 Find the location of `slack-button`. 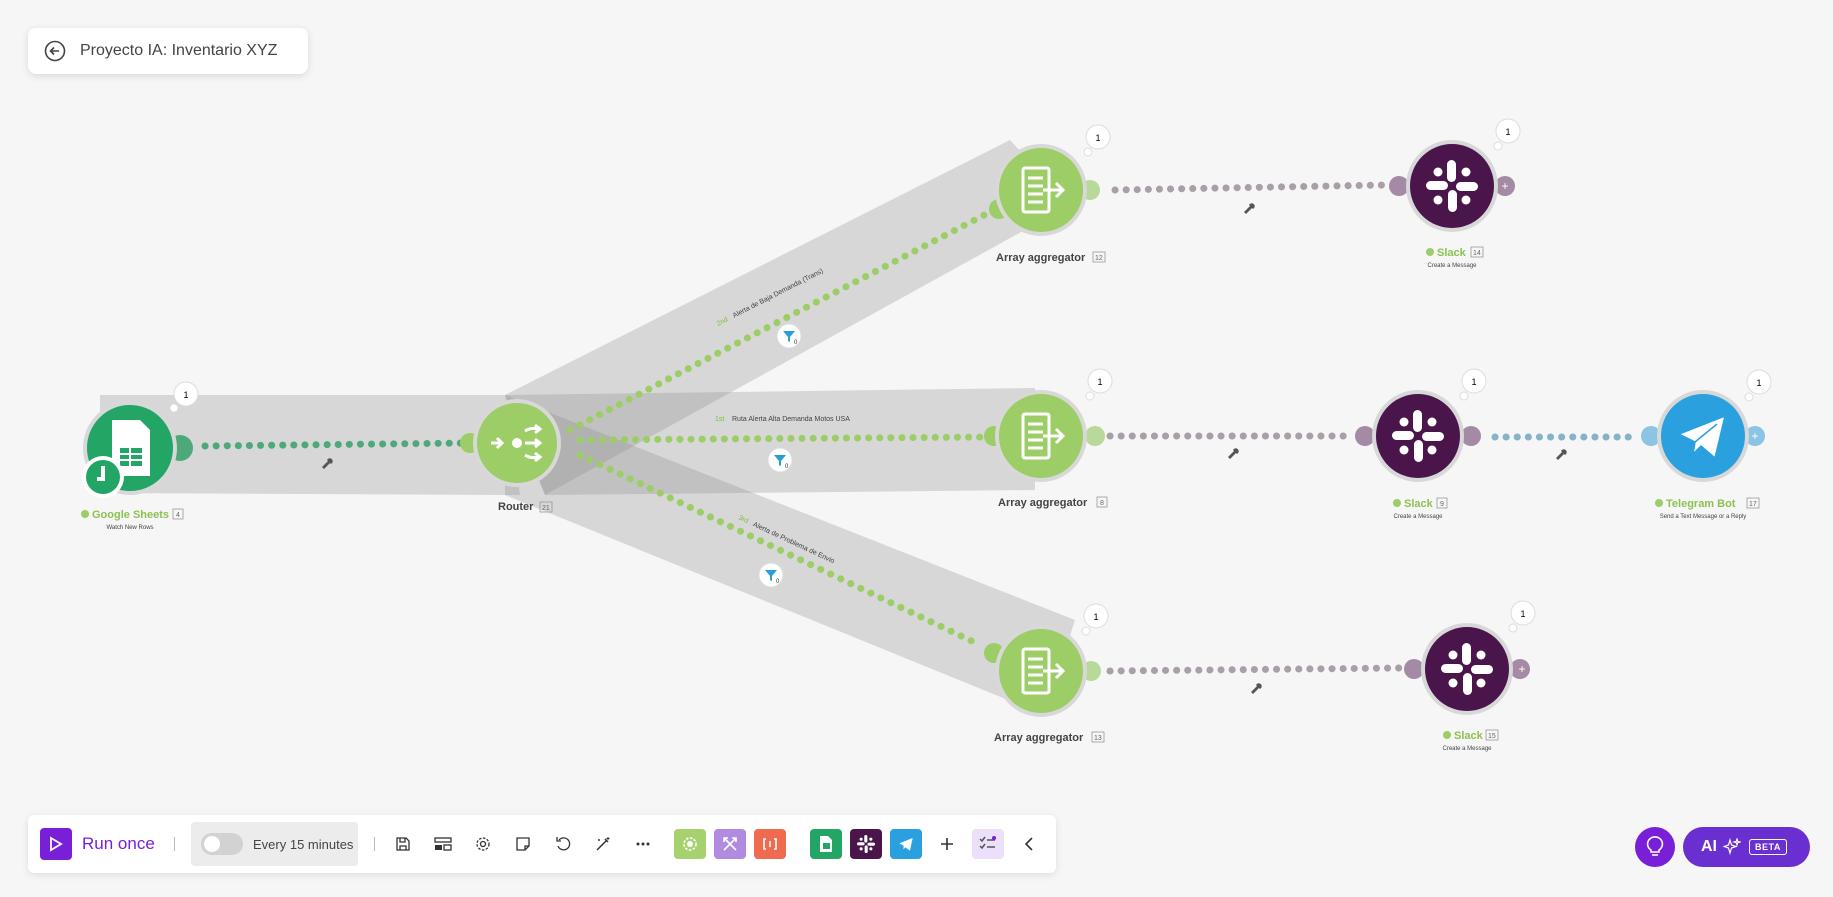

slack-button is located at coordinates (866, 844).